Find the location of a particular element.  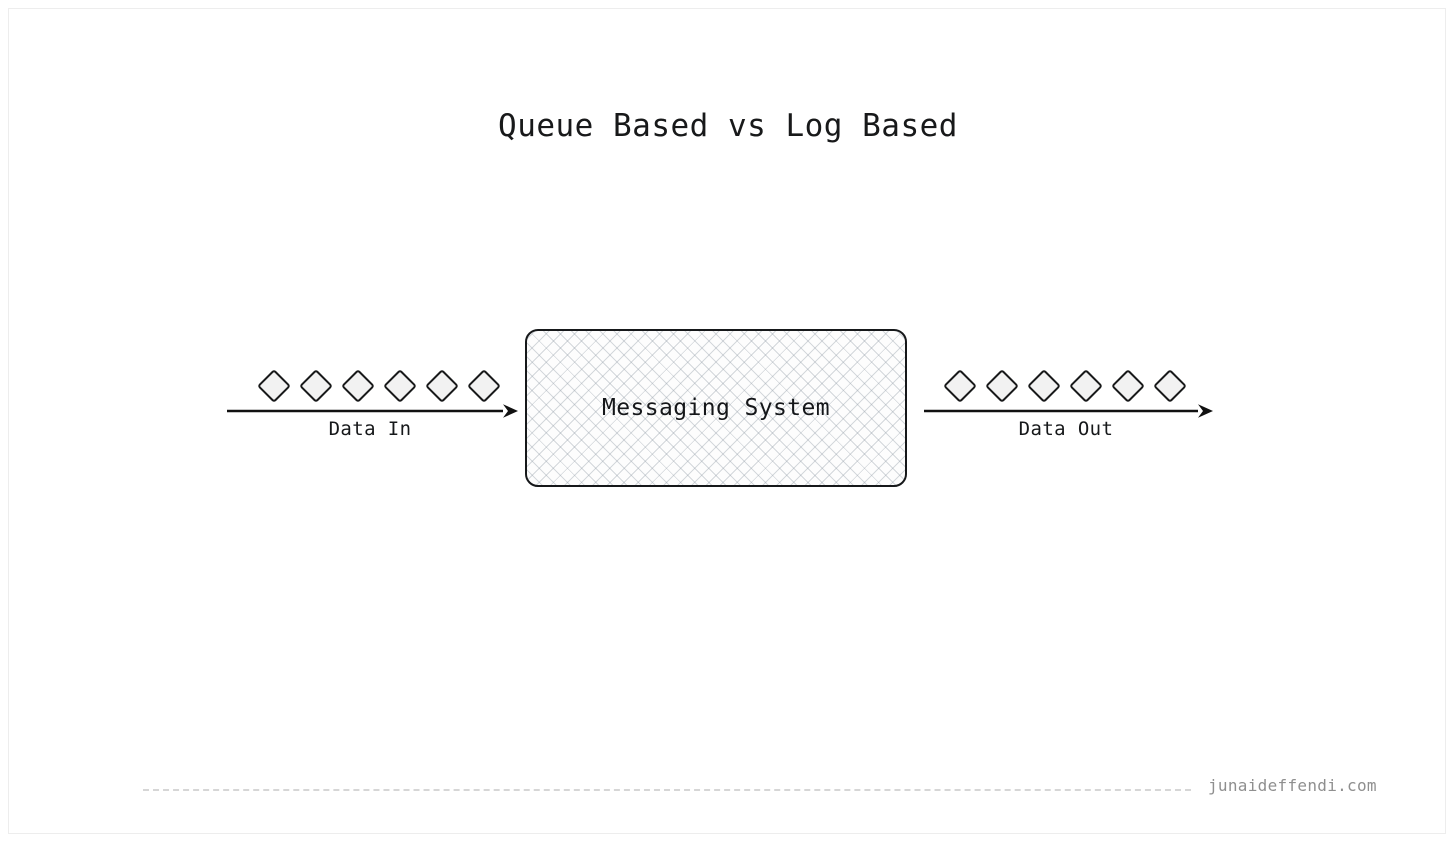

message-item-row-out is located at coordinates (1065, 387).